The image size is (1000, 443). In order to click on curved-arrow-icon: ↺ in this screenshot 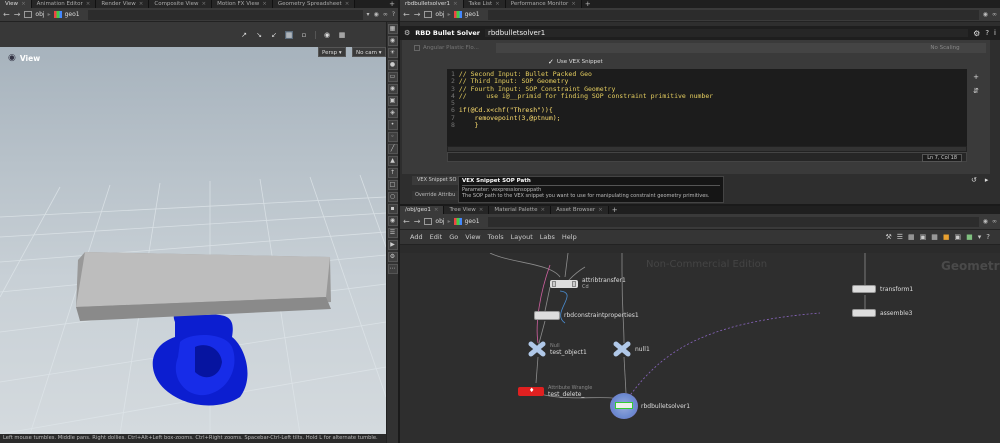, I will do `click(974, 180)`.